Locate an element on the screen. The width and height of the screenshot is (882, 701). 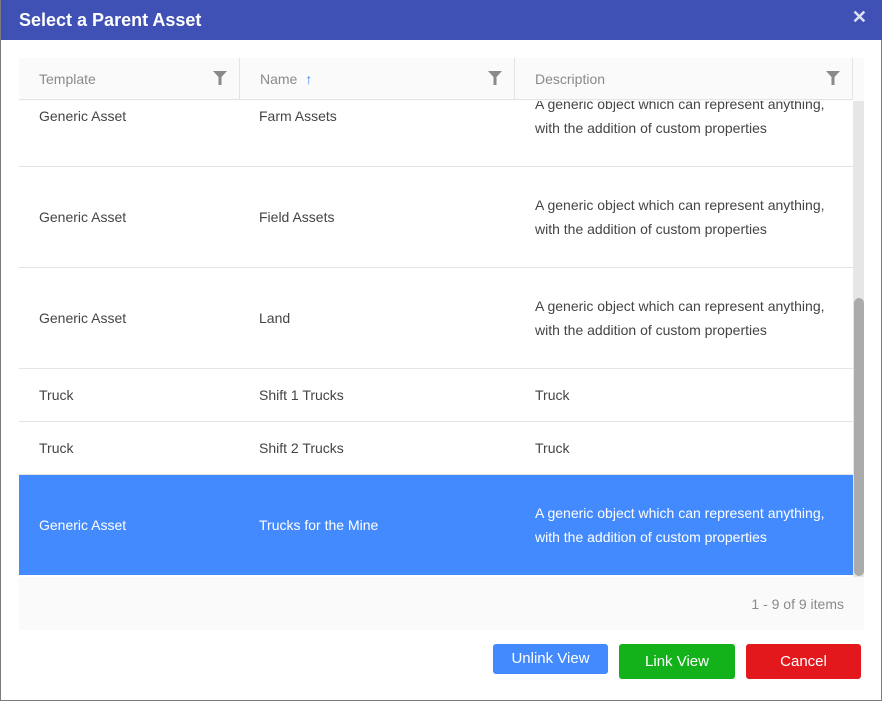
column-header-name: Name ↑ is located at coordinates (377, 79).